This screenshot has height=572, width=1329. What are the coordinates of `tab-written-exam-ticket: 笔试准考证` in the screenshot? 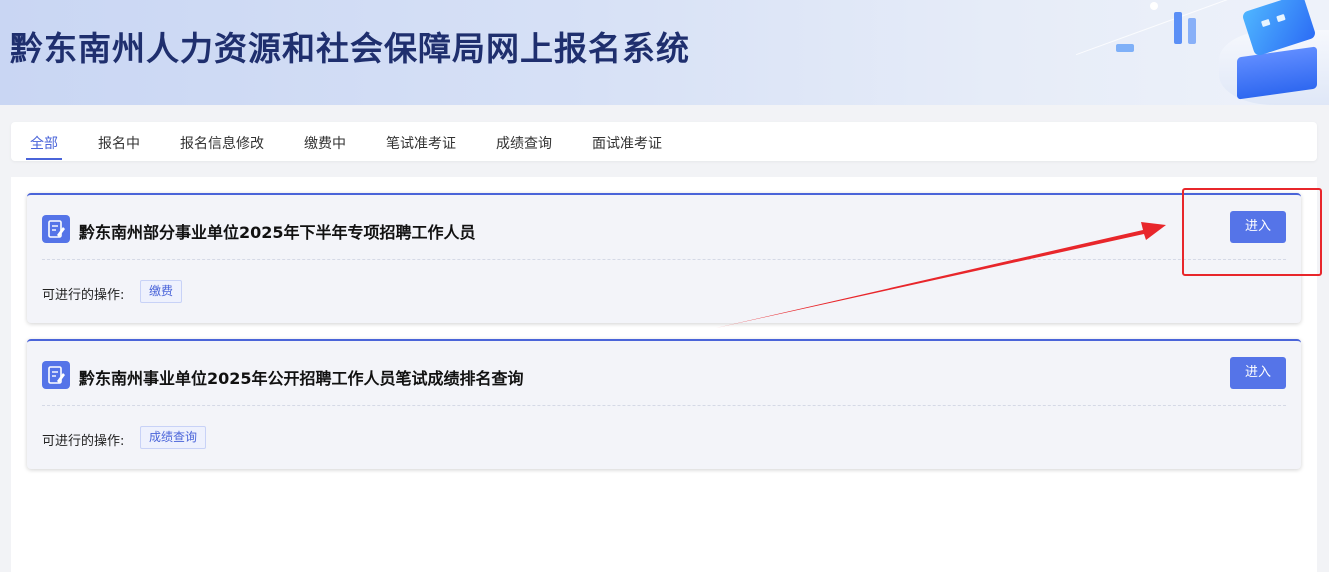 It's located at (421, 143).